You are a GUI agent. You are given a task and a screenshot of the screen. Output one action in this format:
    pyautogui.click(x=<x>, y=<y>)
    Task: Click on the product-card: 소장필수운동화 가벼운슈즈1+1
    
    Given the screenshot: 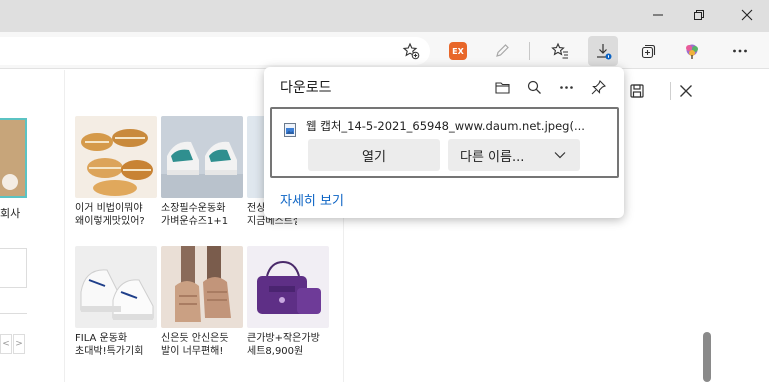 What is the action you would take?
    pyautogui.click(x=202, y=172)
    